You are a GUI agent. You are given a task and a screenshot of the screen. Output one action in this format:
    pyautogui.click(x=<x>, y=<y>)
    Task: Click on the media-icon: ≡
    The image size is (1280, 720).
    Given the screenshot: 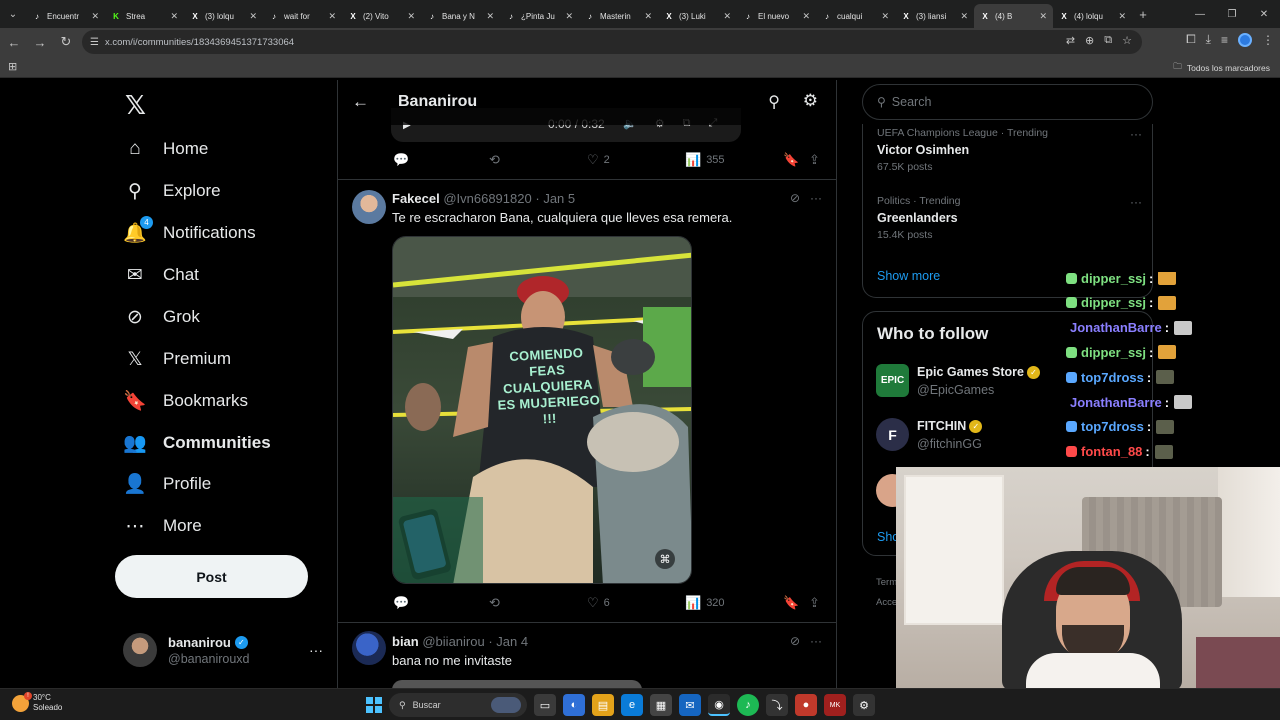 What is the action you would take?
    pyautogui.click(x=1224, y=40)
    